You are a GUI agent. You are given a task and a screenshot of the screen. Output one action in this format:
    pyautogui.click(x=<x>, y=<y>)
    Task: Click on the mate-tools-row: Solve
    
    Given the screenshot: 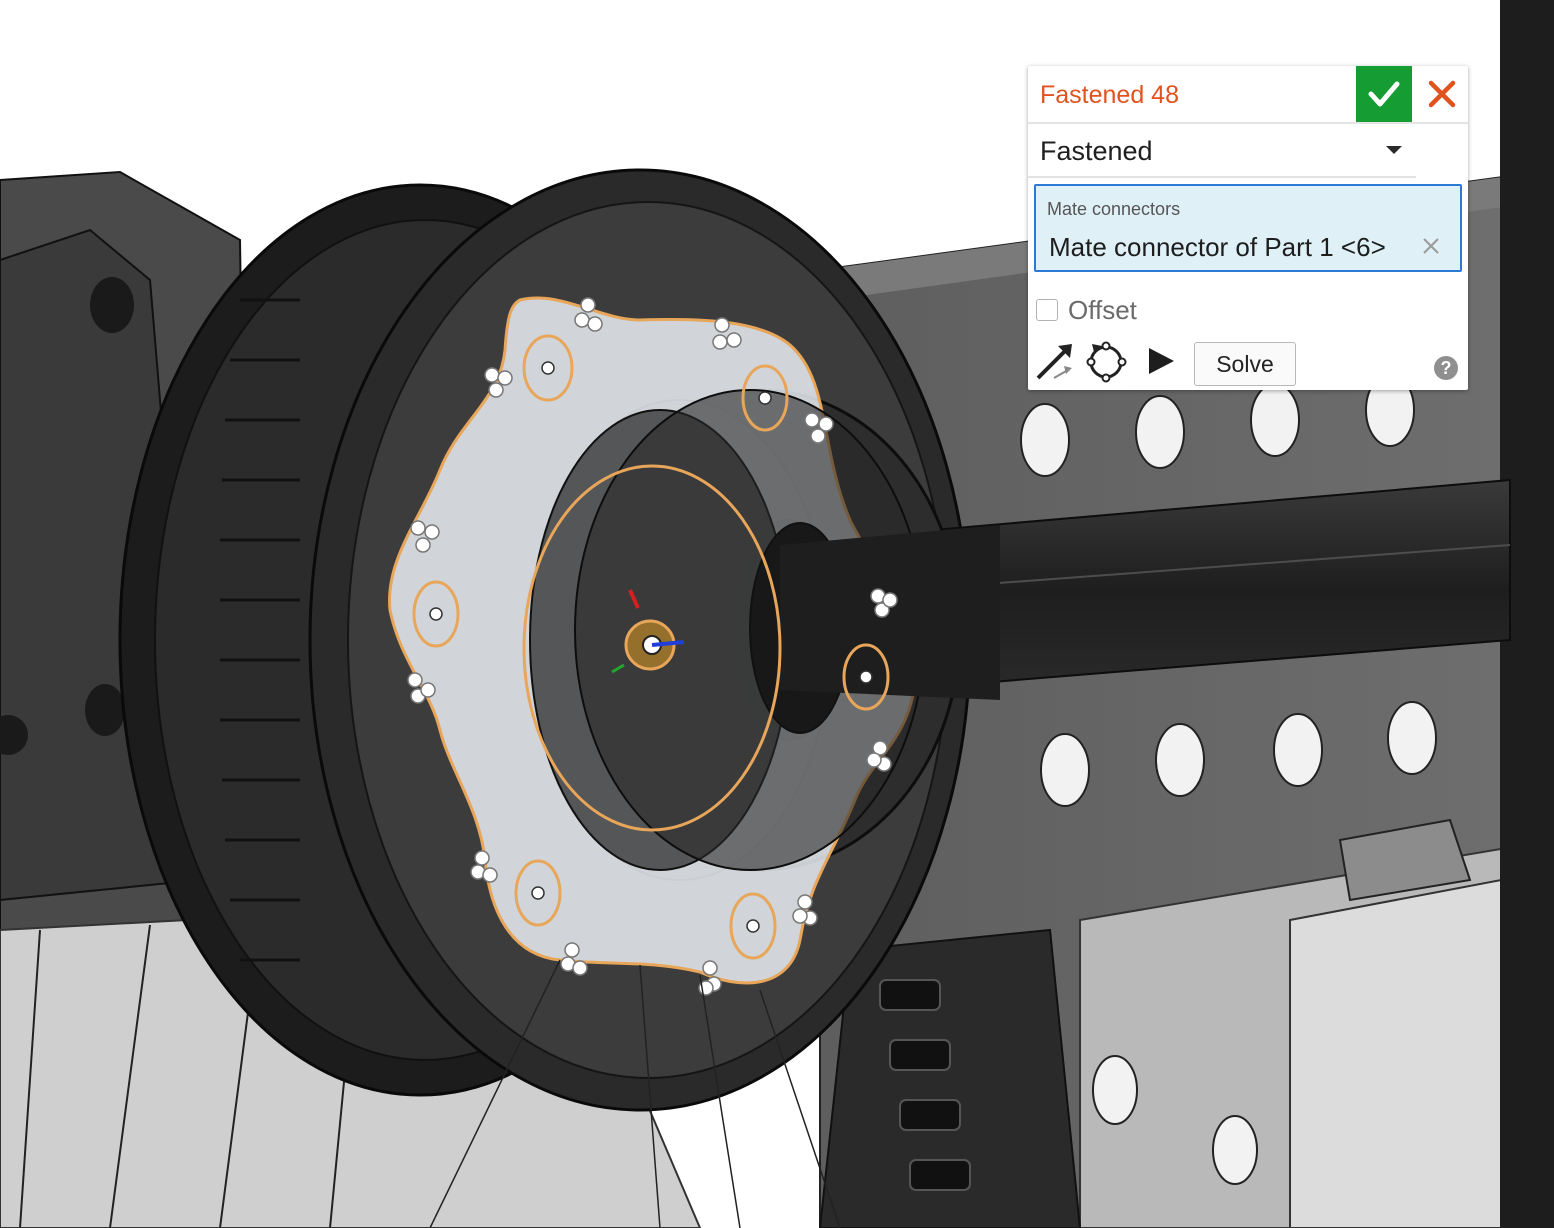 What is the action you would take?
    pyautogui.click(x=1248, y=362)
    